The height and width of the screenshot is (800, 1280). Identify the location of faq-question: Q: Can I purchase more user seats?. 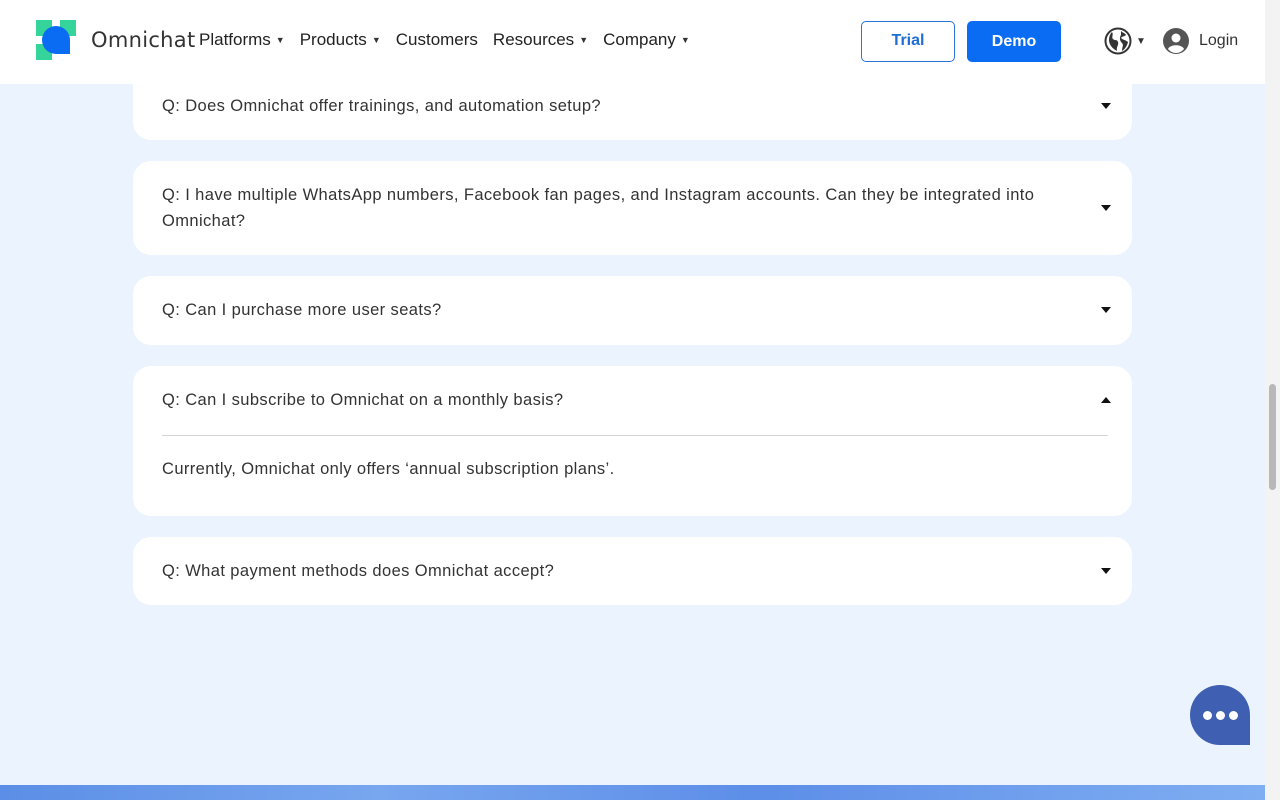
(302, 310).